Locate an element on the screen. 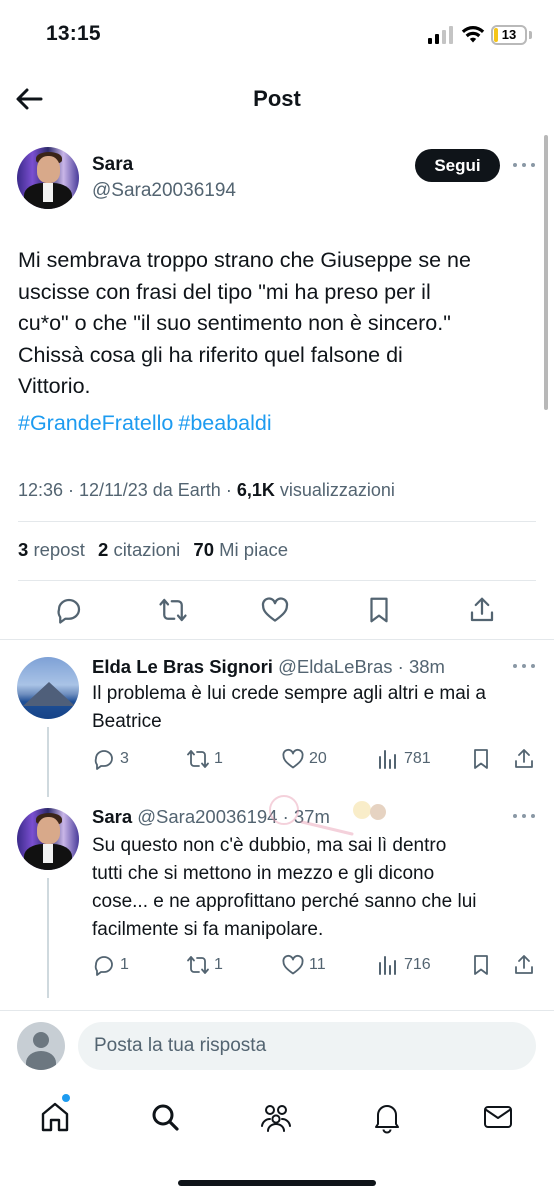  post-stats: 3 repost 2 citazioni 70 Mi piace is located at coordinates (157, 550).